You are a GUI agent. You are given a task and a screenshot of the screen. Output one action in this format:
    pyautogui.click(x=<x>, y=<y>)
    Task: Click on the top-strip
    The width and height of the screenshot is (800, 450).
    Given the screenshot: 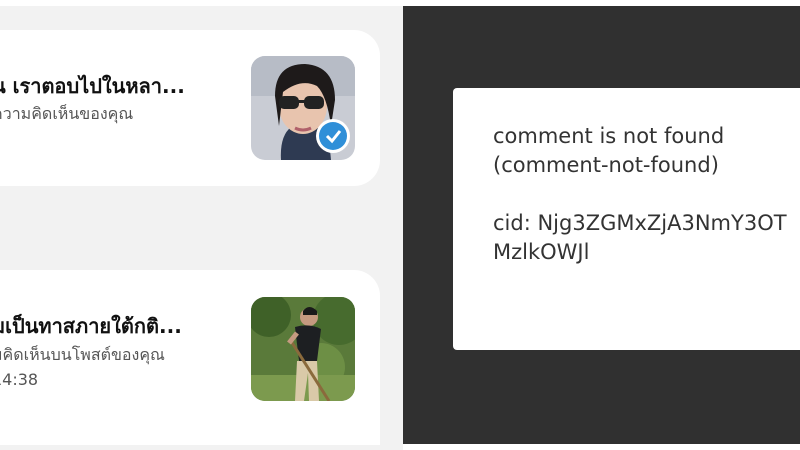 What is the action you would take?
    pyautogui.click(x=201, y=3)
    